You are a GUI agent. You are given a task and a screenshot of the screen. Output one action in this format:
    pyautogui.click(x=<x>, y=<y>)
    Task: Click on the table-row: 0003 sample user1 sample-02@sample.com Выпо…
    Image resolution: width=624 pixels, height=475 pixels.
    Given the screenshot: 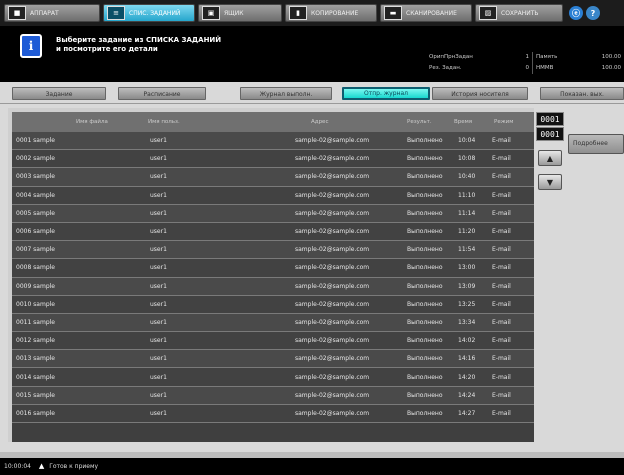 What is the action you would take?
    pyautogui.click(x=273, y=177)
    